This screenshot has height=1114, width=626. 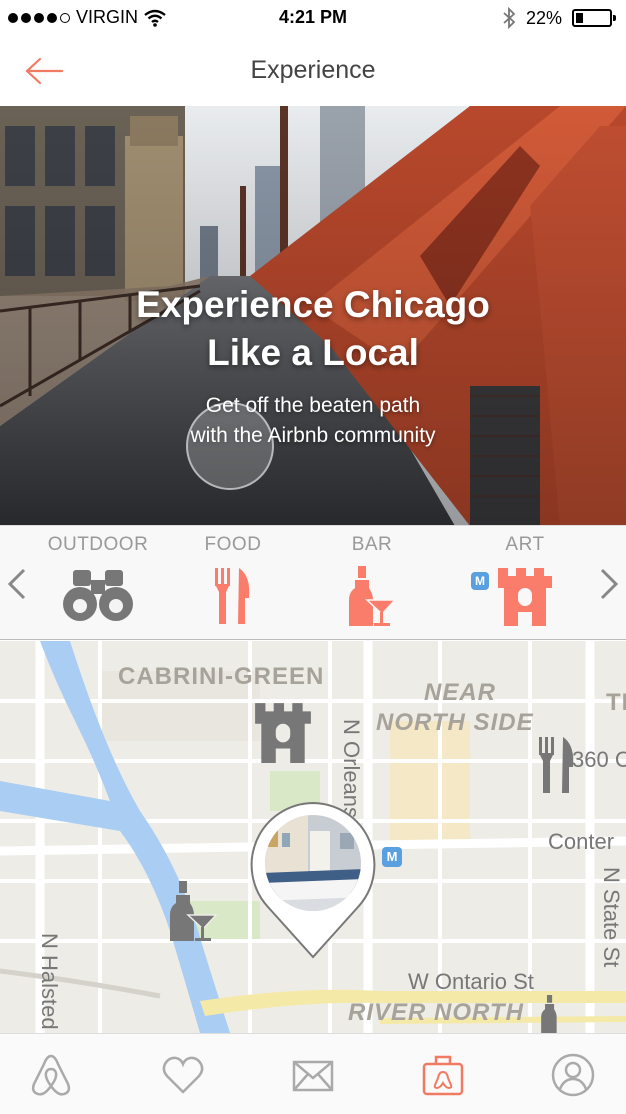 I want to click on listing-photo-pin, so click(x=313, y=881).